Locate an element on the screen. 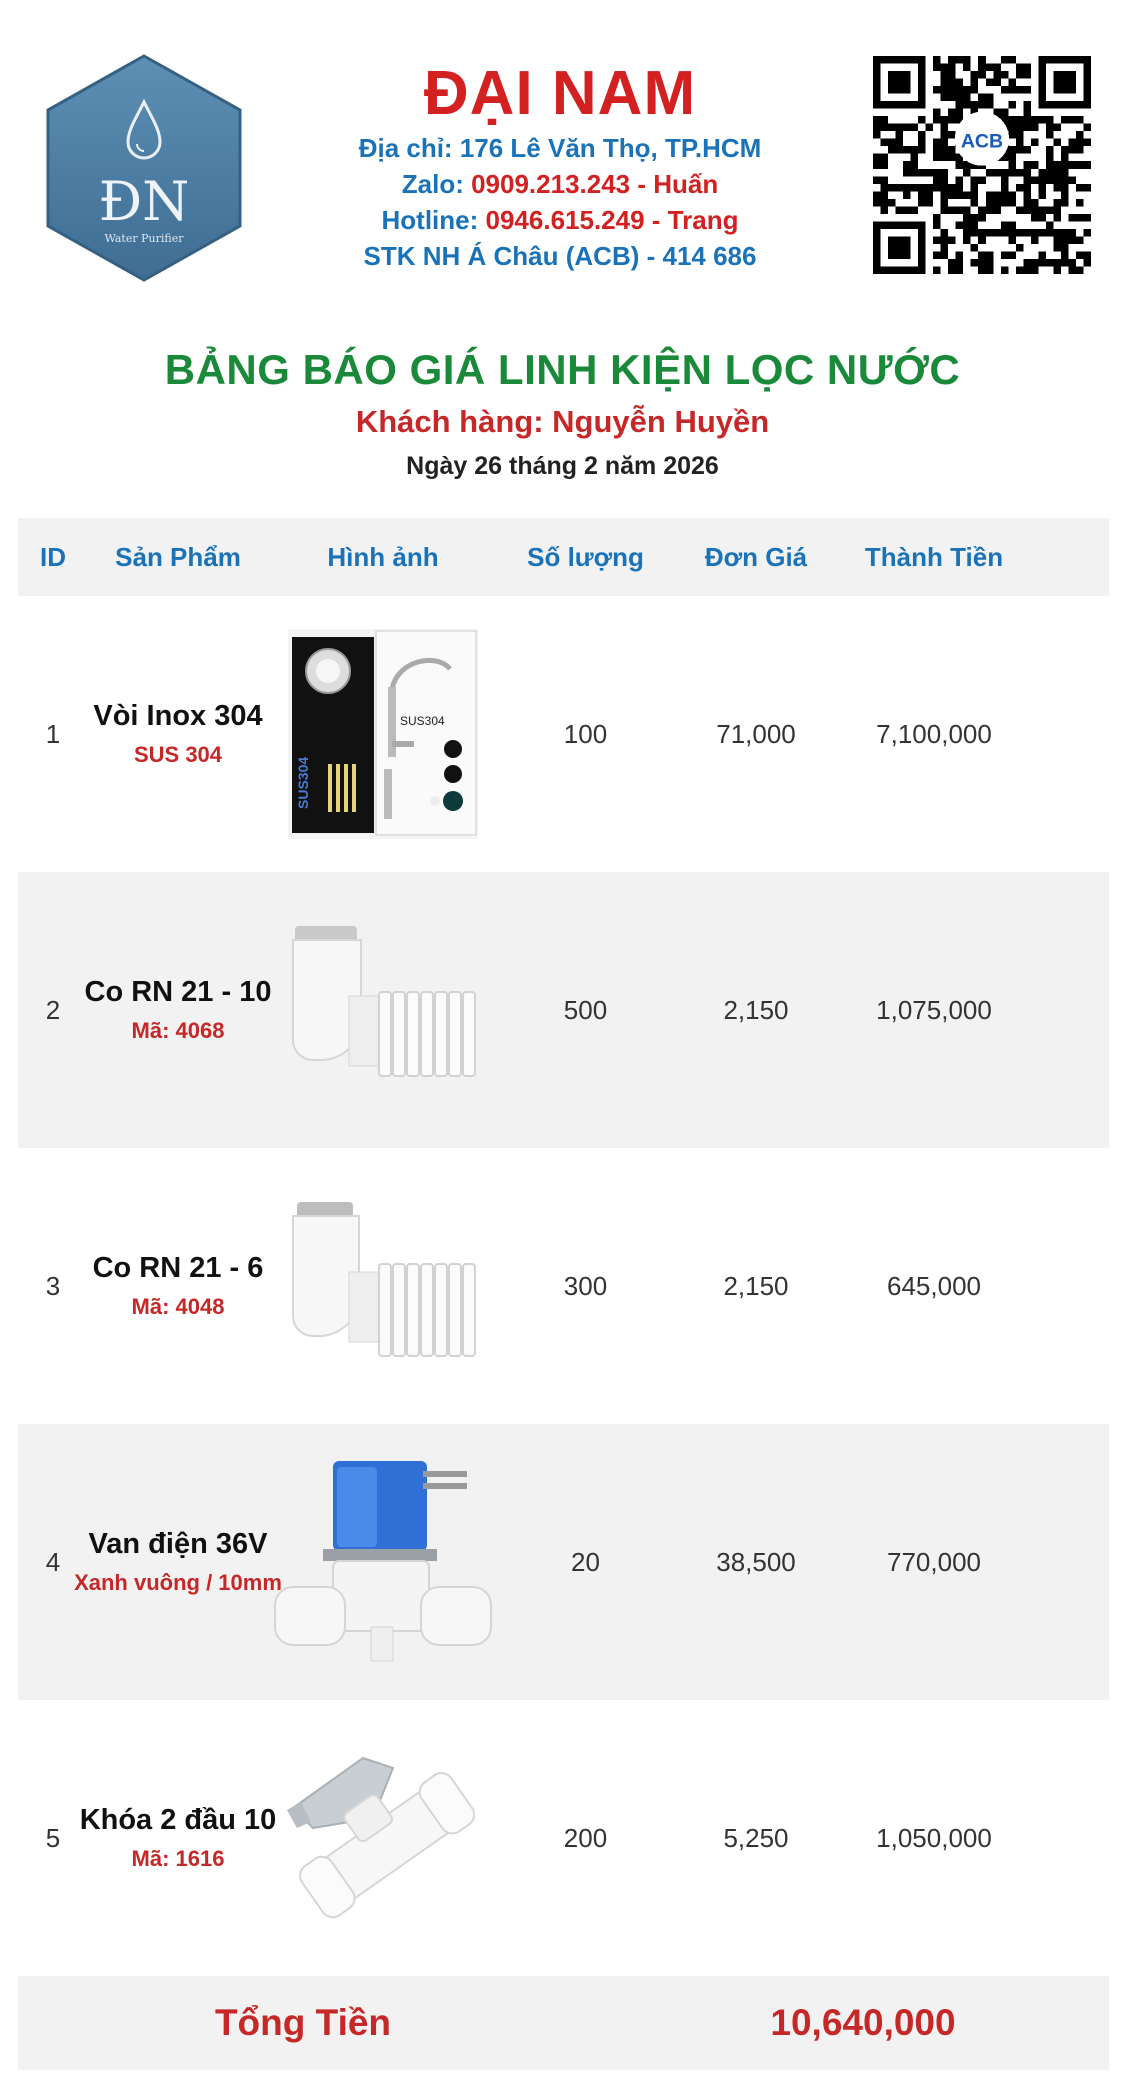 The image size is (1125, 2085). product-code: Mã: 4068 is located at coordinates (178, 1030).